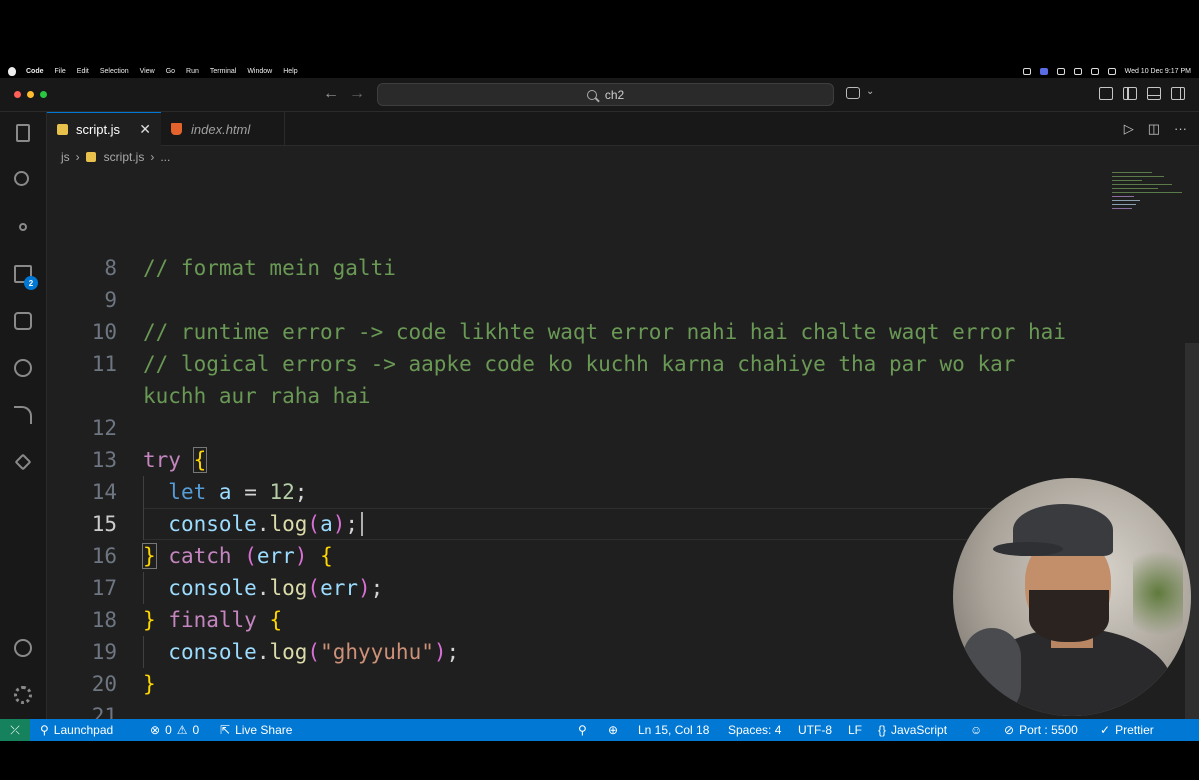  Describe the element at coordinates (269, 268) in the screenshot. I see `code-text: // format mein galti` at that location.